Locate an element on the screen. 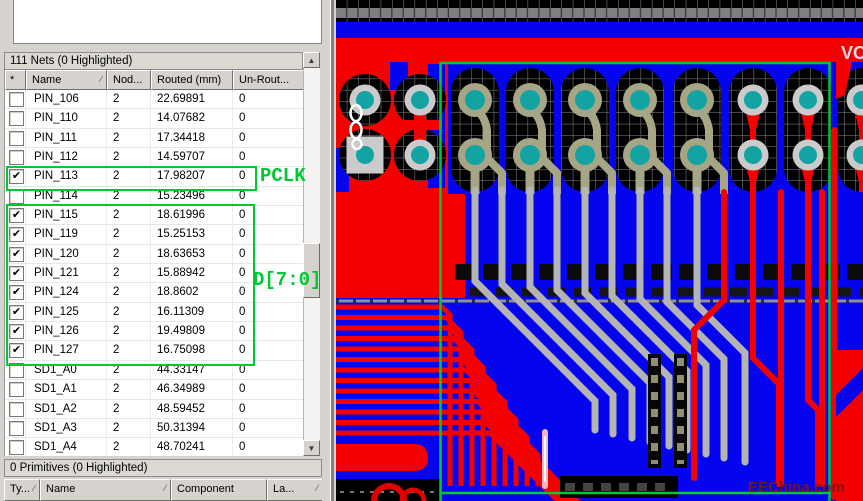 Image resolution: width=863 pixels, height=501 pixels. table-row: ✔ PIN_125 2 16.11309 0 is located at coordinates (154, 312).